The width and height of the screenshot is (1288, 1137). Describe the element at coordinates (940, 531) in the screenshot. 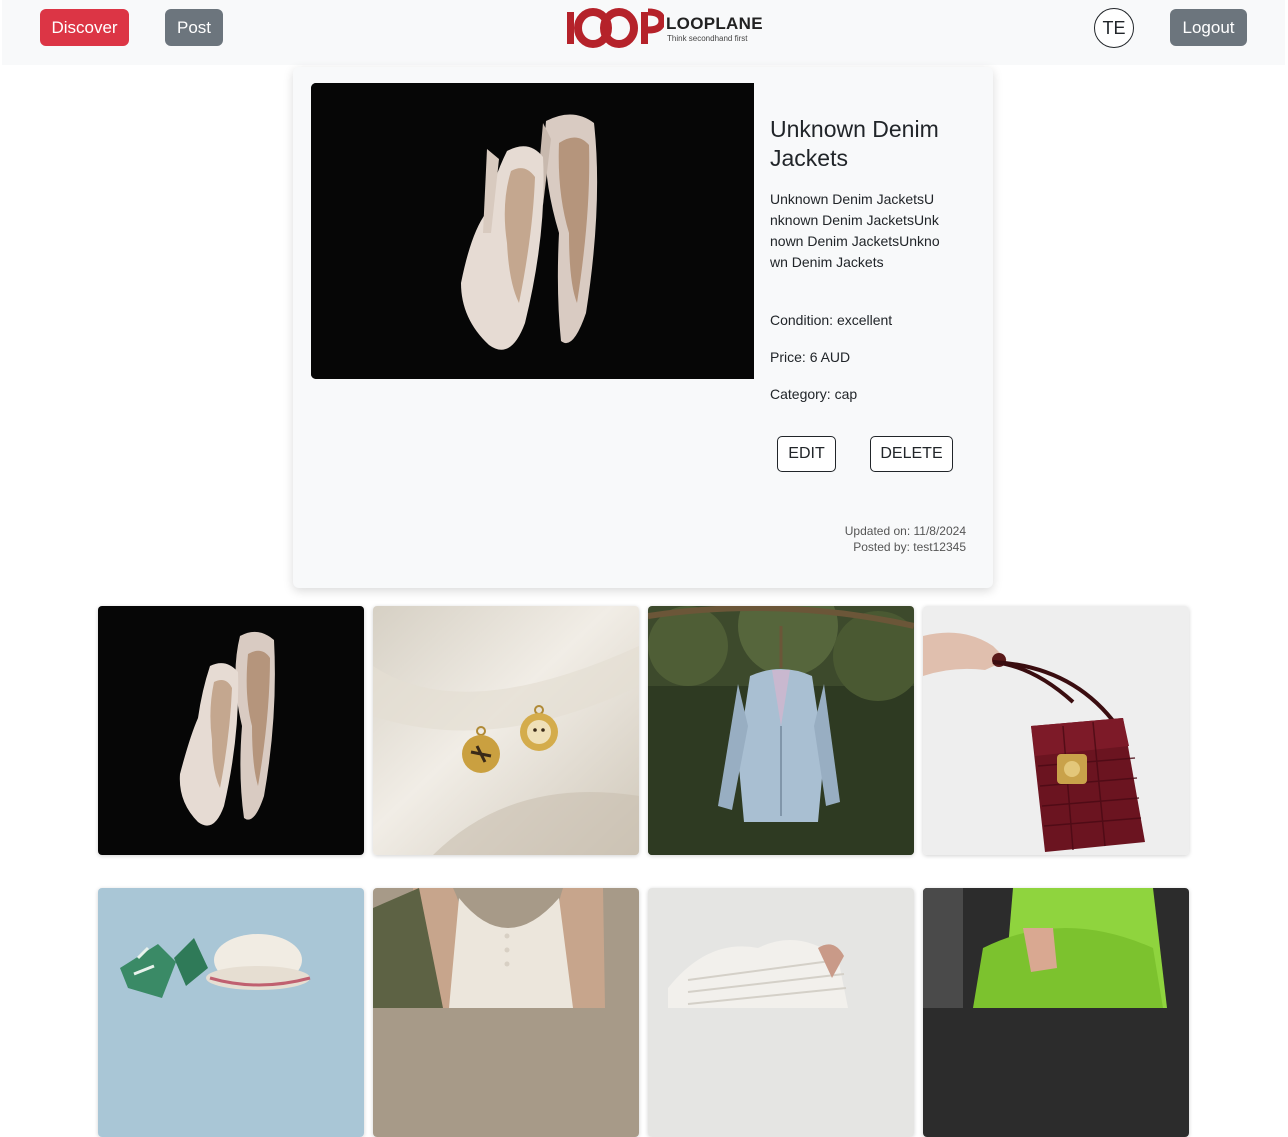

I see `updated-value: 11/8/2024` at that location.